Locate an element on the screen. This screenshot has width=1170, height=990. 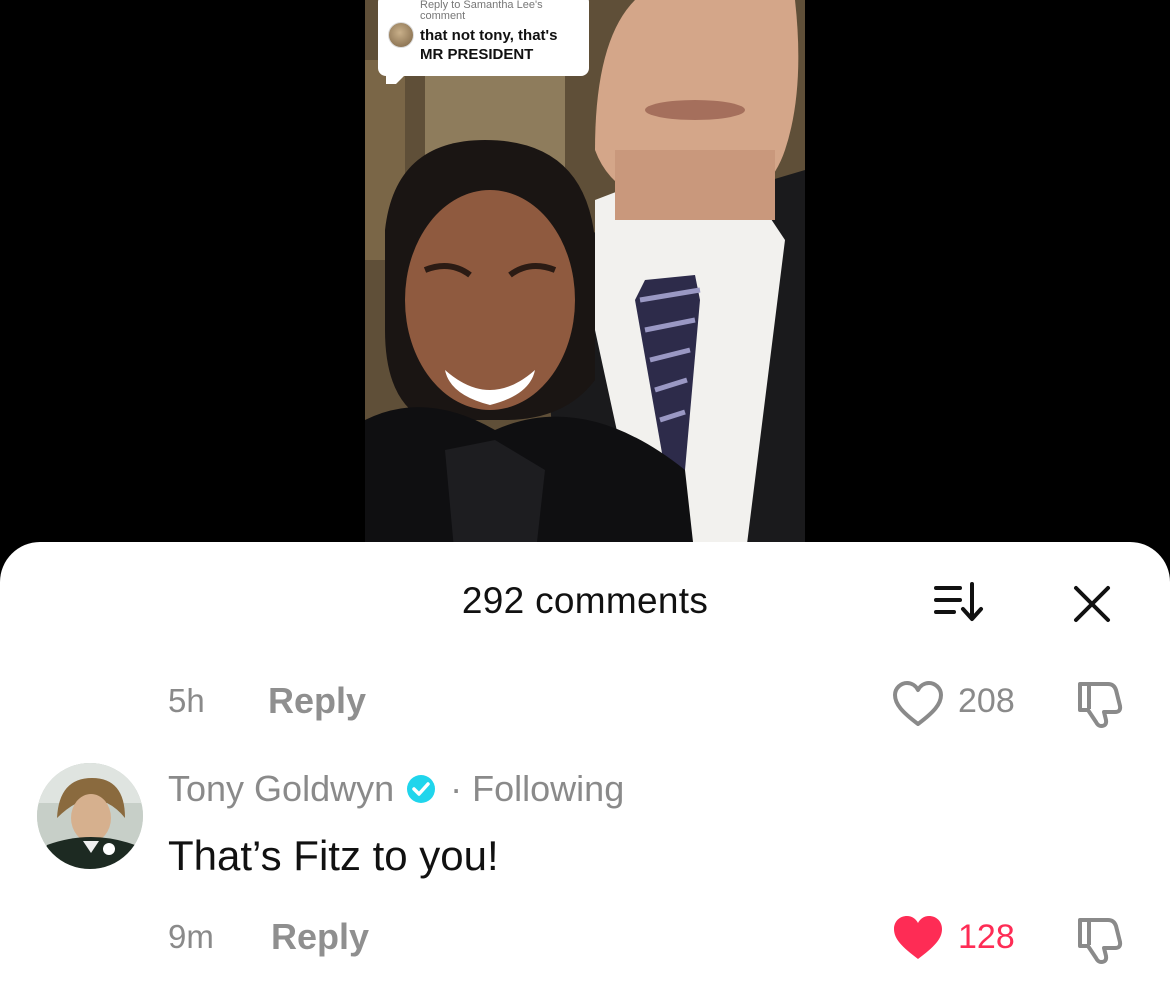
avatar is located at coordinates (90, 816).